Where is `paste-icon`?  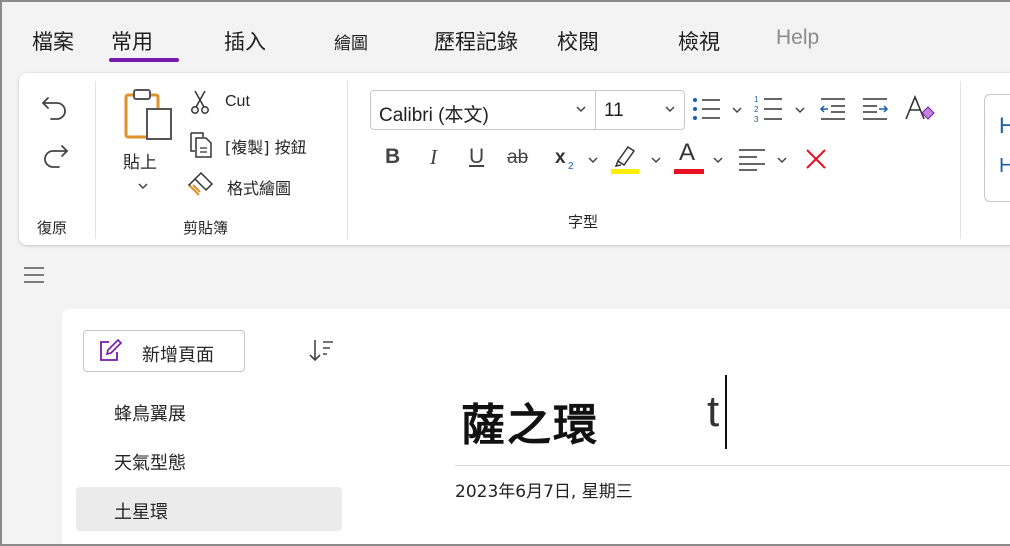 paste-icon is located at coordinates (149, 115).